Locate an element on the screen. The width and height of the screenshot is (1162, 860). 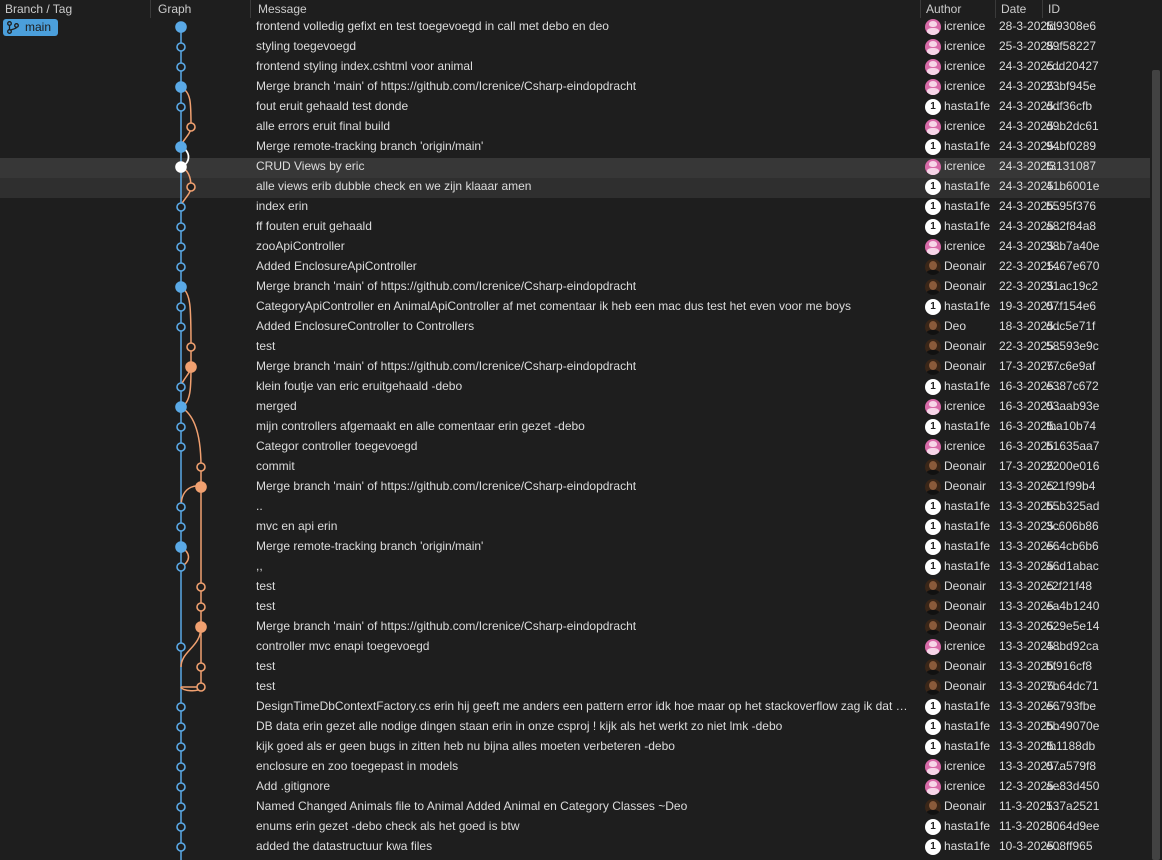
column-date: Date is located at coordinates (1013, 9).